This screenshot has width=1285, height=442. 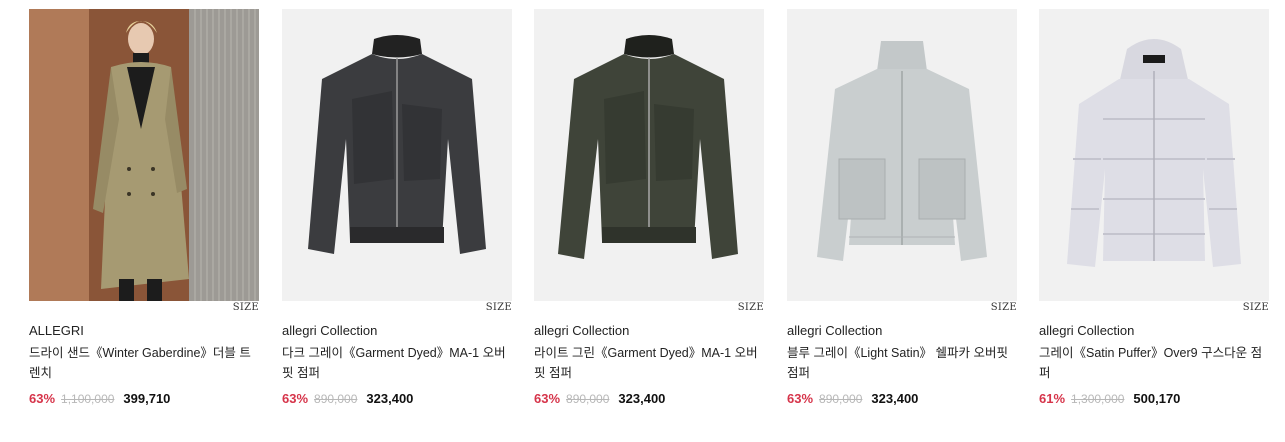 I want to click on original-price: 1,300,000, so click(x=1098, y=399).